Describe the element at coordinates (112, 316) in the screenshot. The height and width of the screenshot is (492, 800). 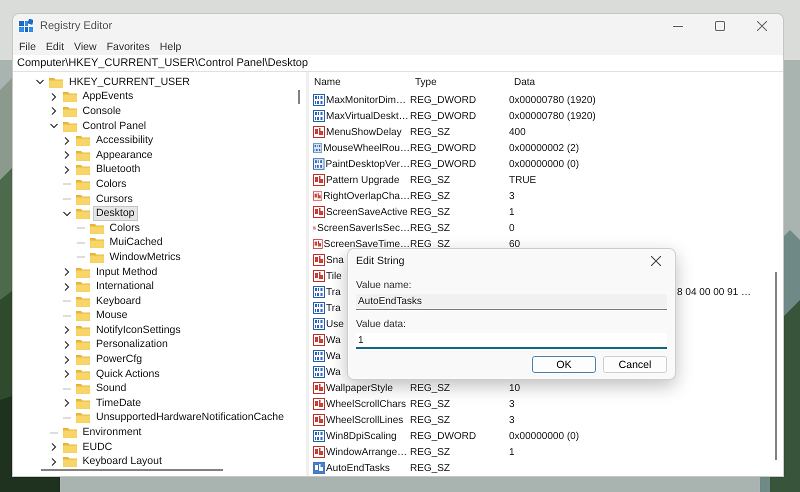
I see `tree-item: Mouse` at that location.